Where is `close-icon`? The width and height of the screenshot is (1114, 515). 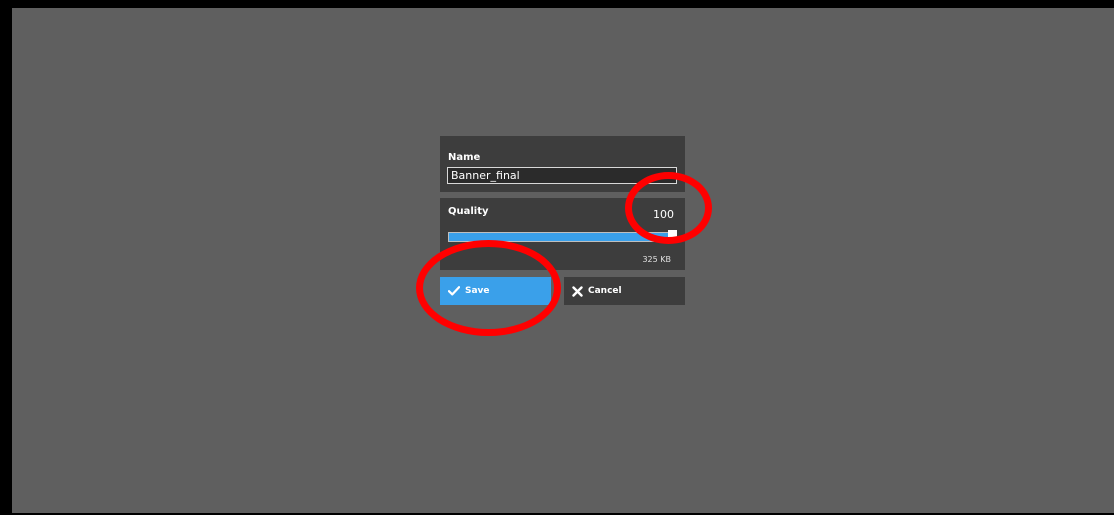
close-icon is located at coordinates (577, 291).